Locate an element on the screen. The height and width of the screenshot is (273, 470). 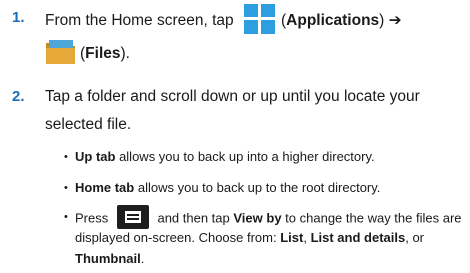
step-number: 2. is located at coordinates (18, 96).